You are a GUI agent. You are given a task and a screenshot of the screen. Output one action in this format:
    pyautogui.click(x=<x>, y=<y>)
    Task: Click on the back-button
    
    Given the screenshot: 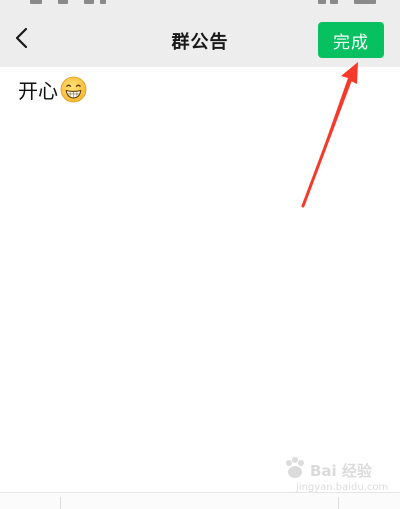 What is the action you would take?
    pyautogui.click(x=22, y=38)
    